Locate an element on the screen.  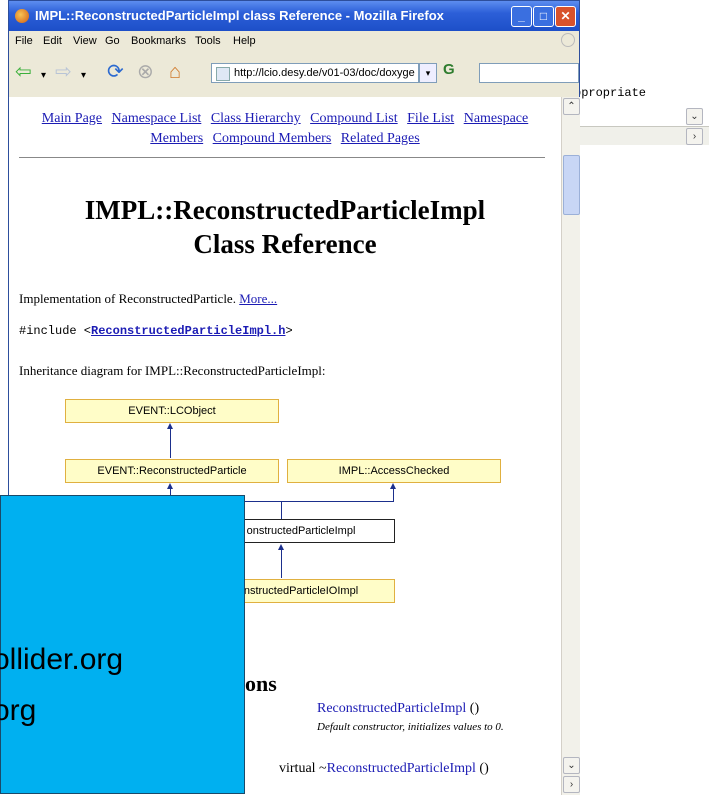
url-field: http://lcio.desy.de/v01-03/doc/doxyge is located at coordinates (315, 73).